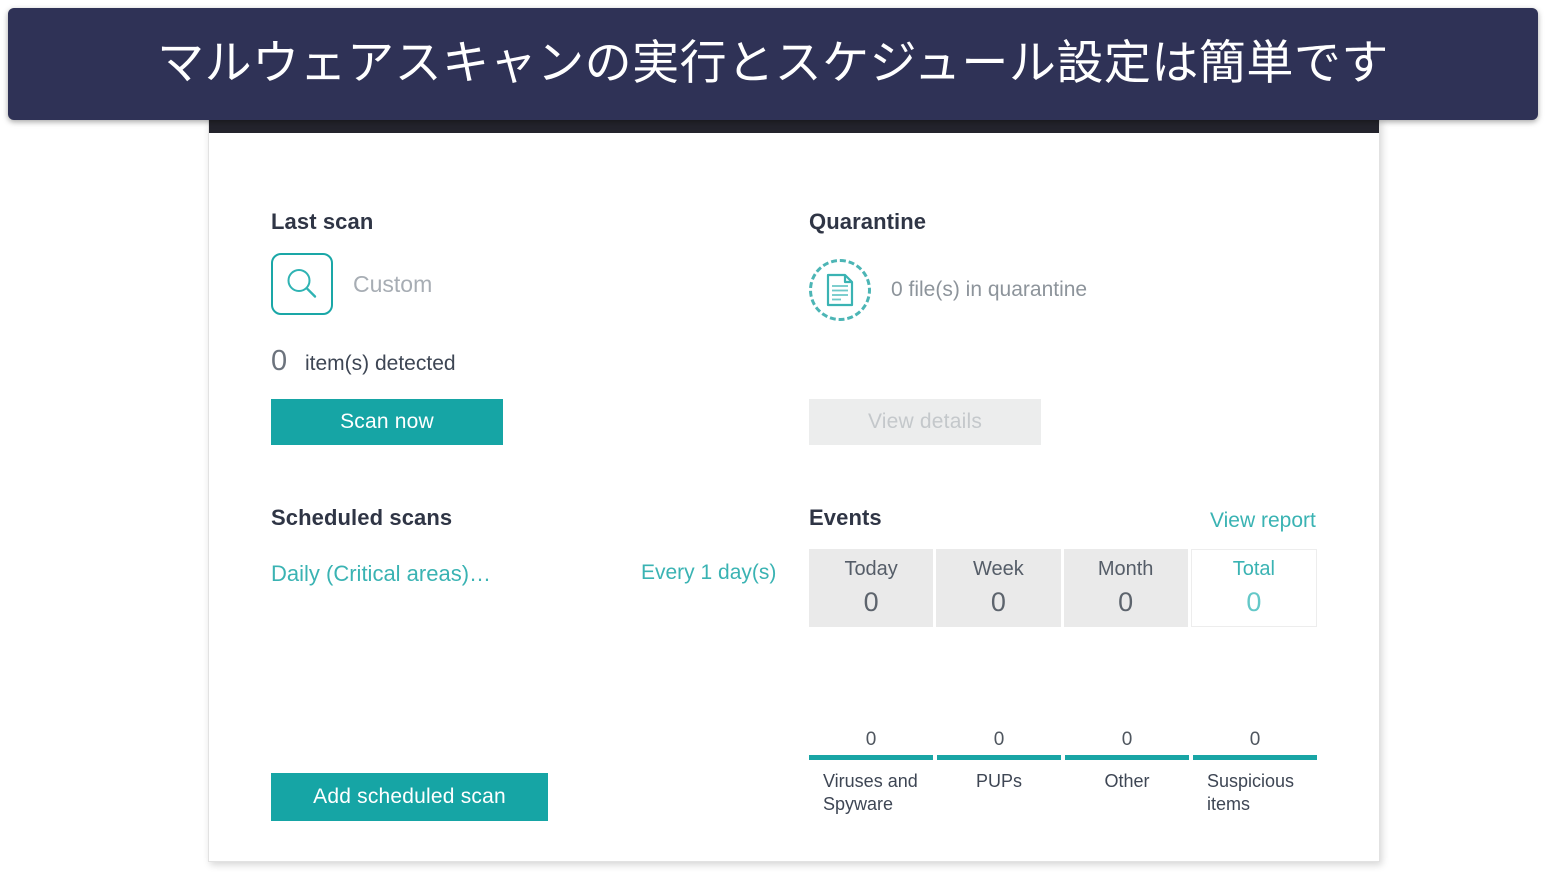 This screenshot has height=878, width=1551. Describe the element at coordinates (1263, 521) in the screenshot. I see `view-report-link: View report` at that location.